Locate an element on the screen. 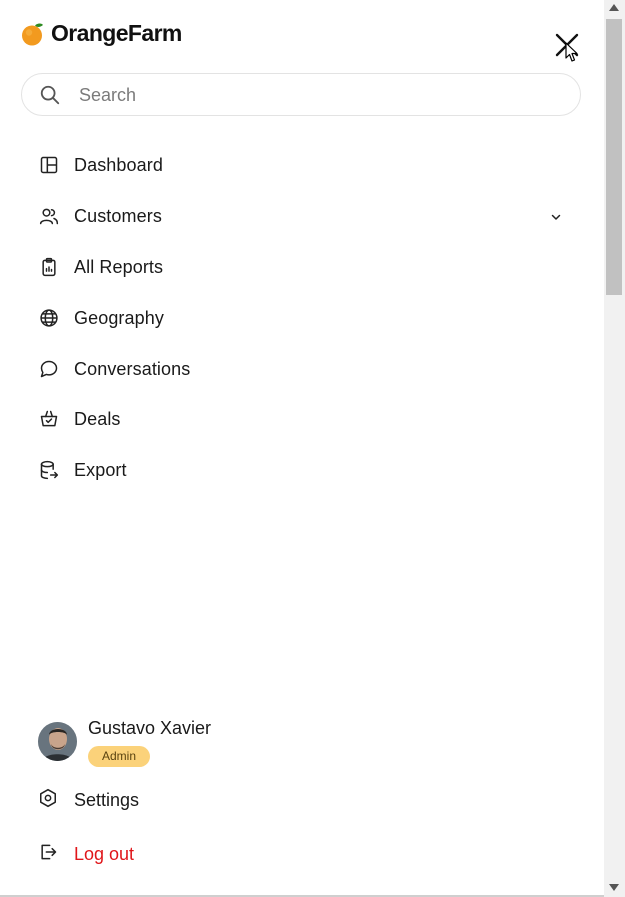 Image resolution: width=625 pixels, height=897 pixels. search-icon is located at coordinates (50, 97).